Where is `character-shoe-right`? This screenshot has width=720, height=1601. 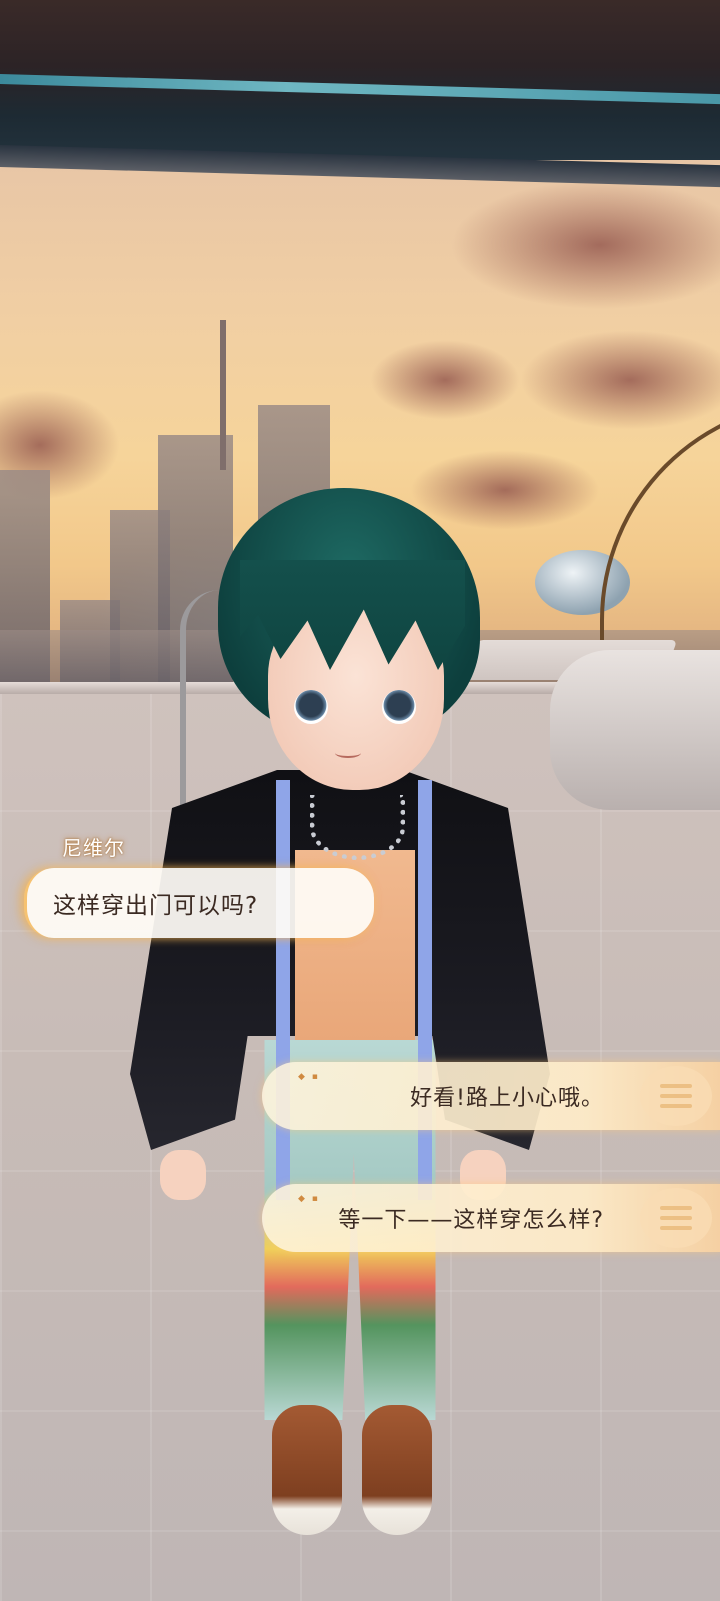
character-shoe-right is located at coordinates (397, 1470).